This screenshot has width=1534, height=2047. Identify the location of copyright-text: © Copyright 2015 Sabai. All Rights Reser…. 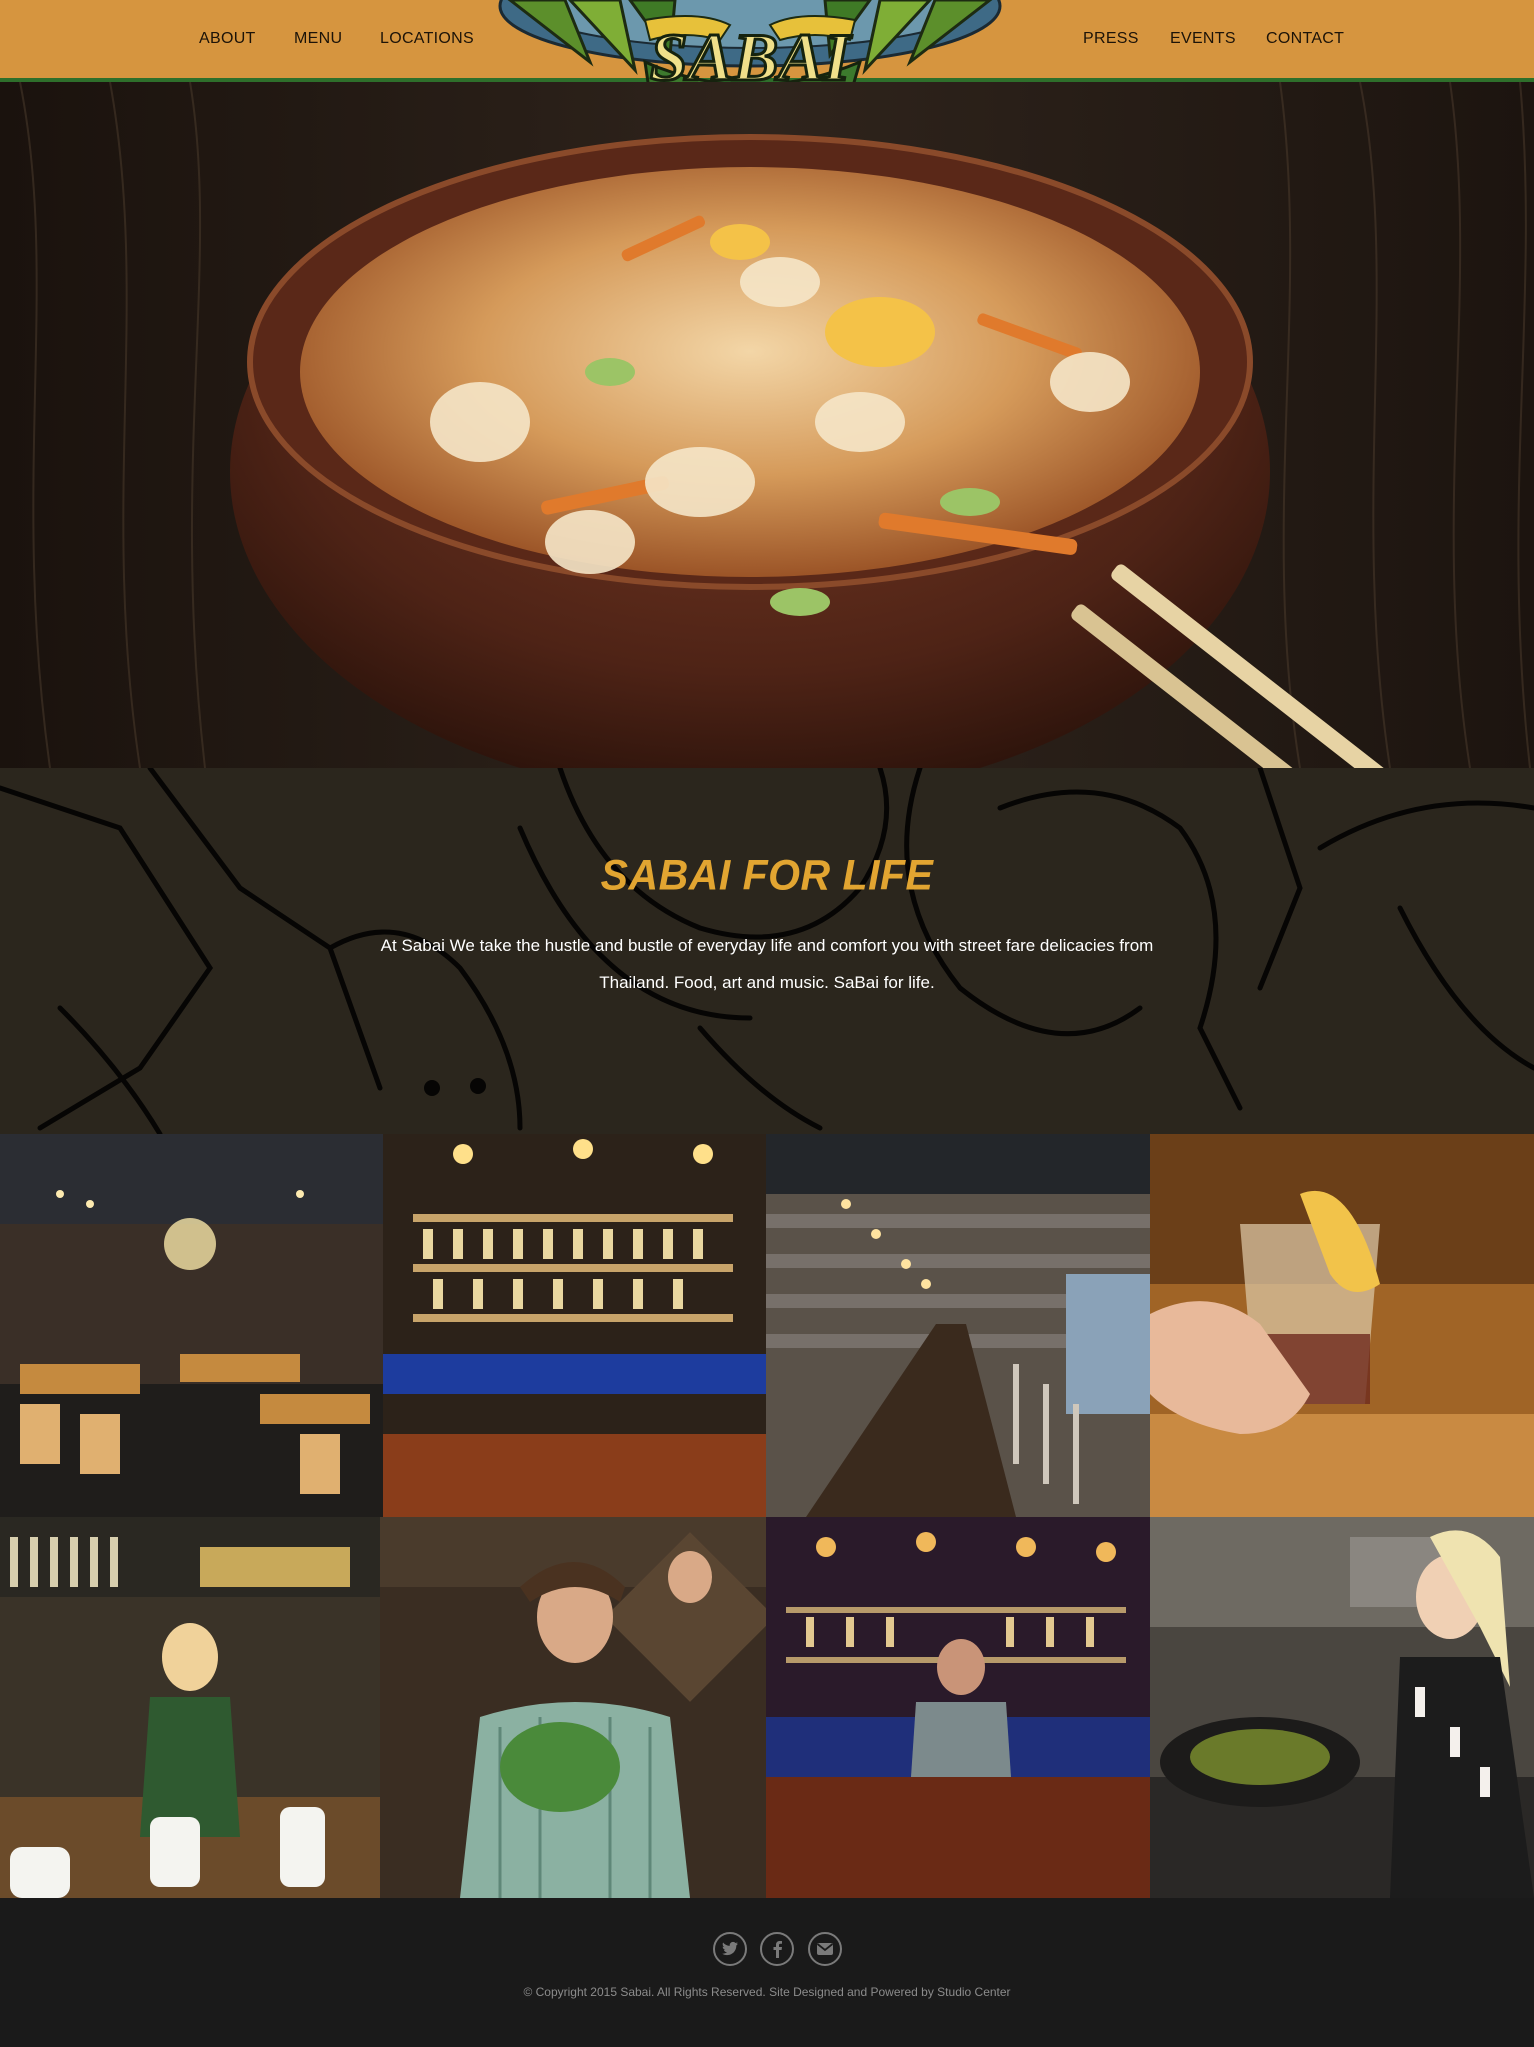
(767, 1992).